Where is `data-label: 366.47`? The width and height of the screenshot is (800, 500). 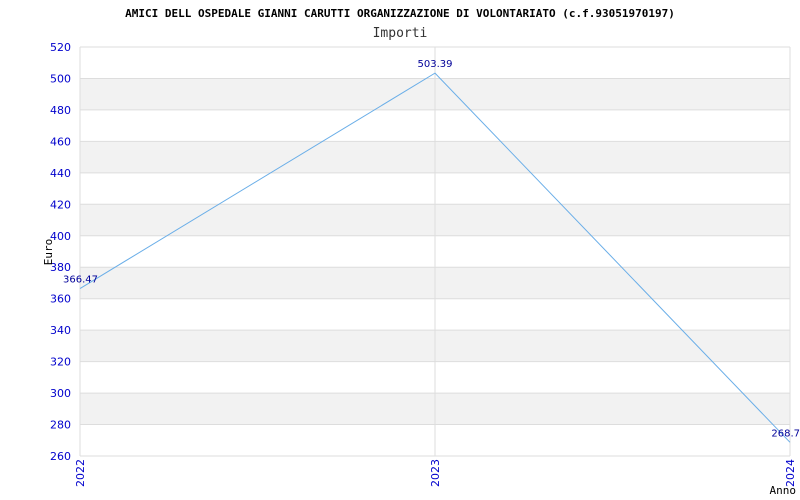
data-label: 366.47 is located at coordinates (80, 280).